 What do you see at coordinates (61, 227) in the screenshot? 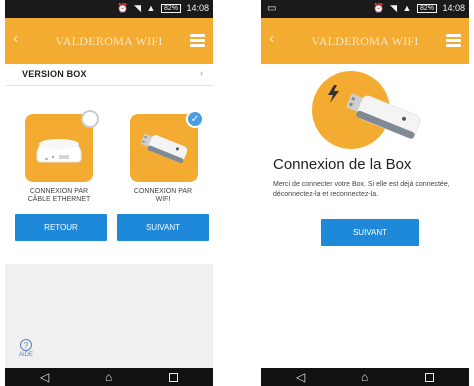
I see `back-button: RETOUR` at bounding box center [61, 227].